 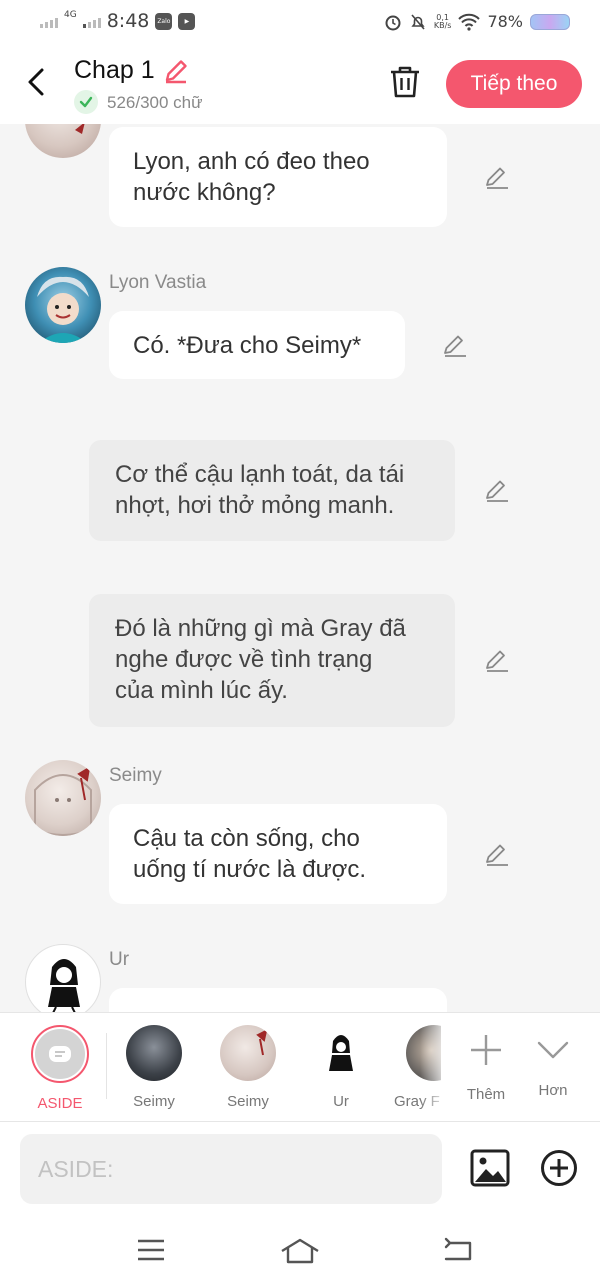 I want to click on character-aside: ASIDE, so click(x=60, y=1068).